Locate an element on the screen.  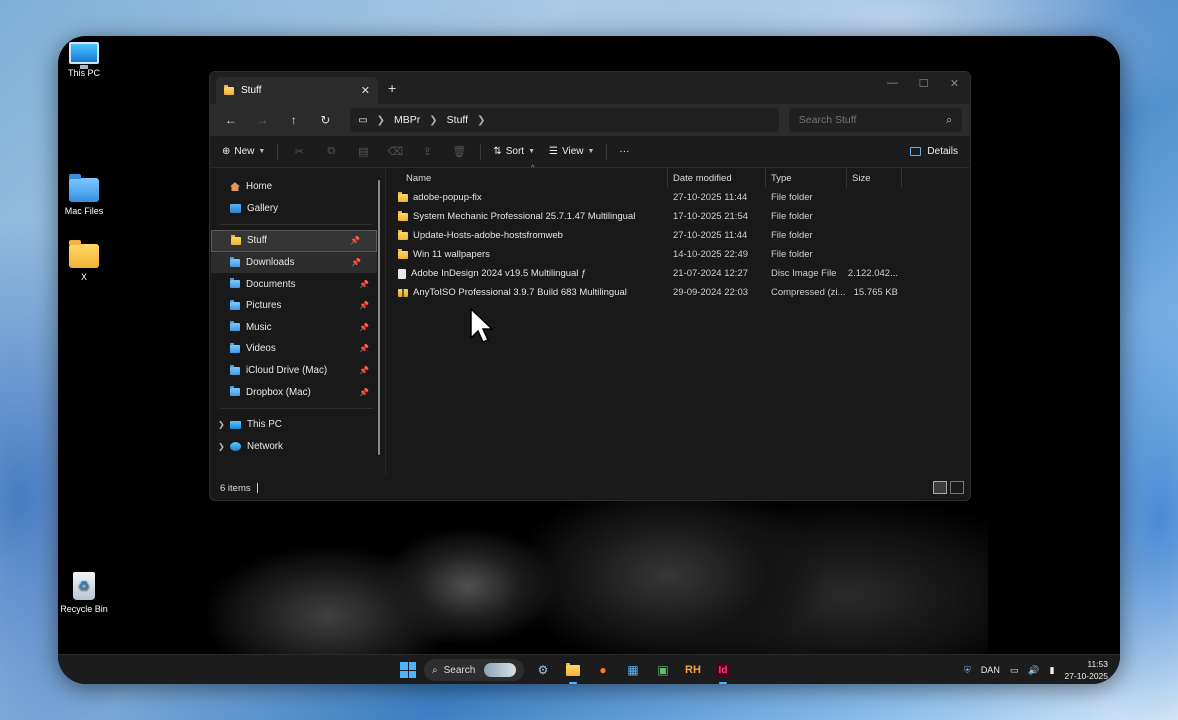
settings-gear-icon: ⚙ is located at coordinates (543, 670).